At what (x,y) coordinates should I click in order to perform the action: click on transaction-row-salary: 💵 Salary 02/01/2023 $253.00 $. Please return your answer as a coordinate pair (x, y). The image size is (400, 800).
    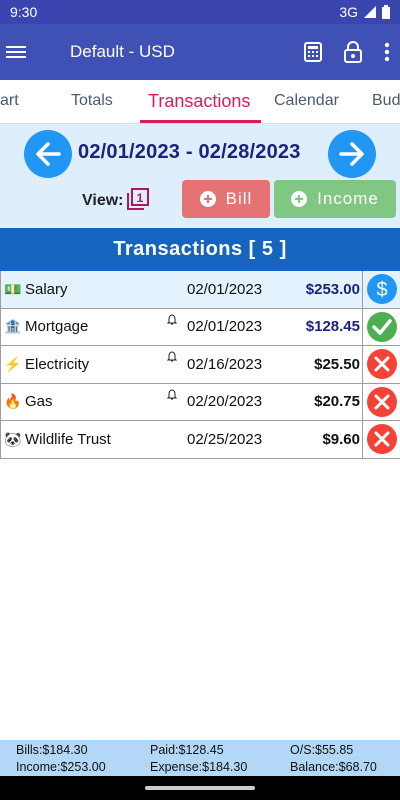
    Looking at the image, I should click on (200, 290).